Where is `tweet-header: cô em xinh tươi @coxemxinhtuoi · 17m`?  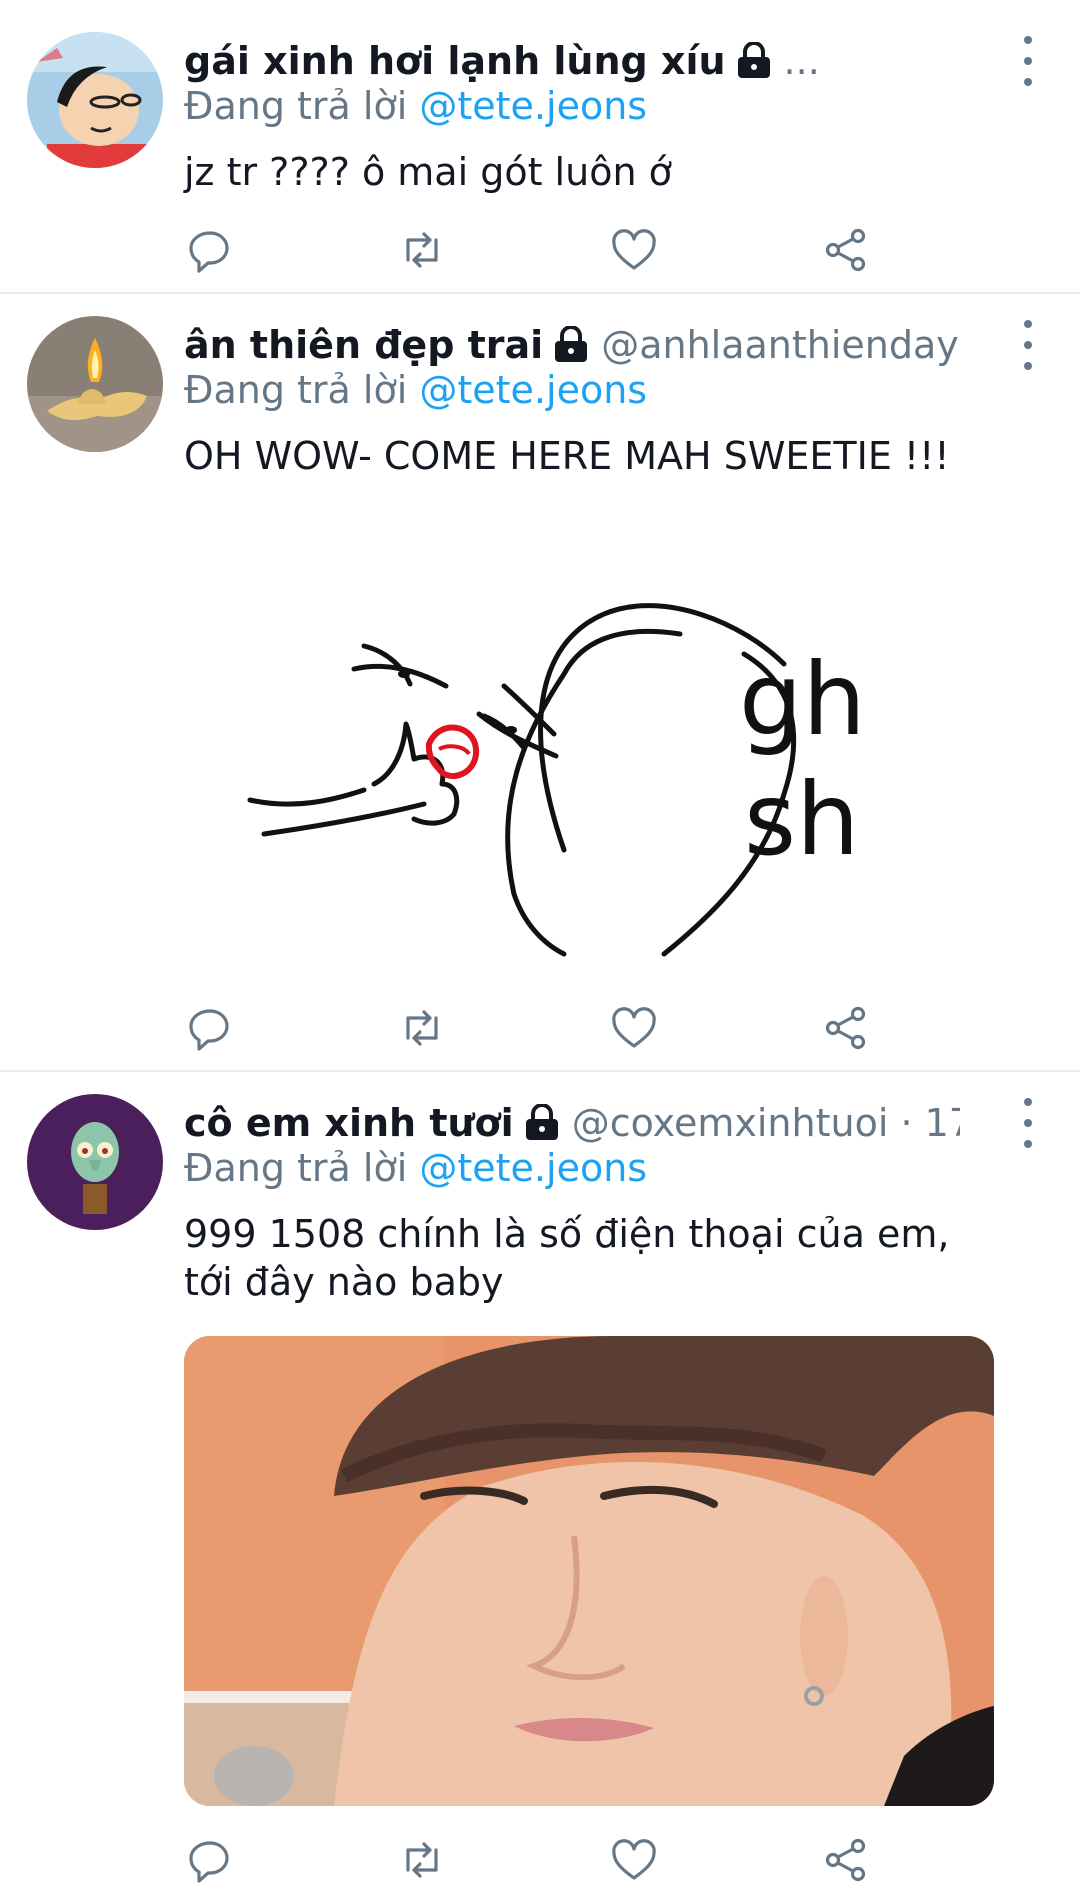 tweet-header: cô em xinh tươi @coxemxinhtuoi · 17m is located at coordinates (572, 1123).